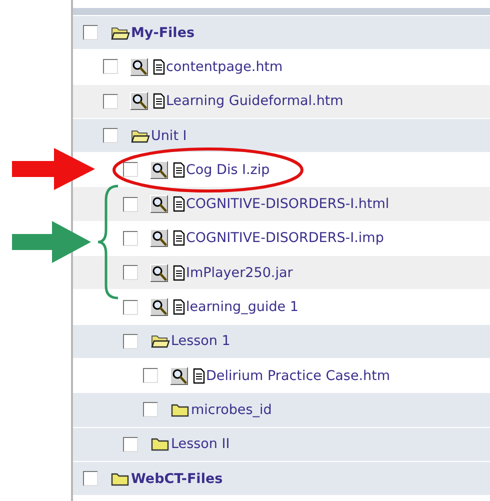  I want to click on folder-link: My-Files, so click(163, 32).